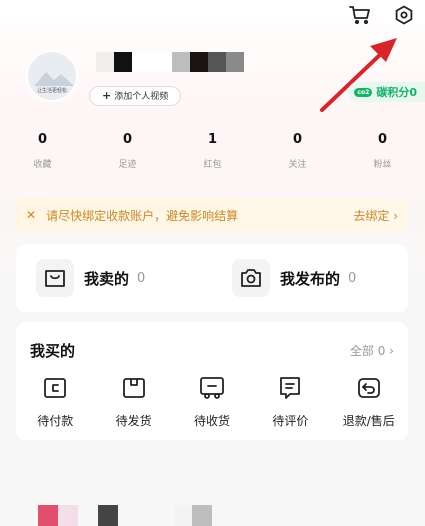  I want to click on bind-account-notice: ✕ 请尽快绑定收款账户，避免影响结算 去绑定 ›, so click(212, 215).